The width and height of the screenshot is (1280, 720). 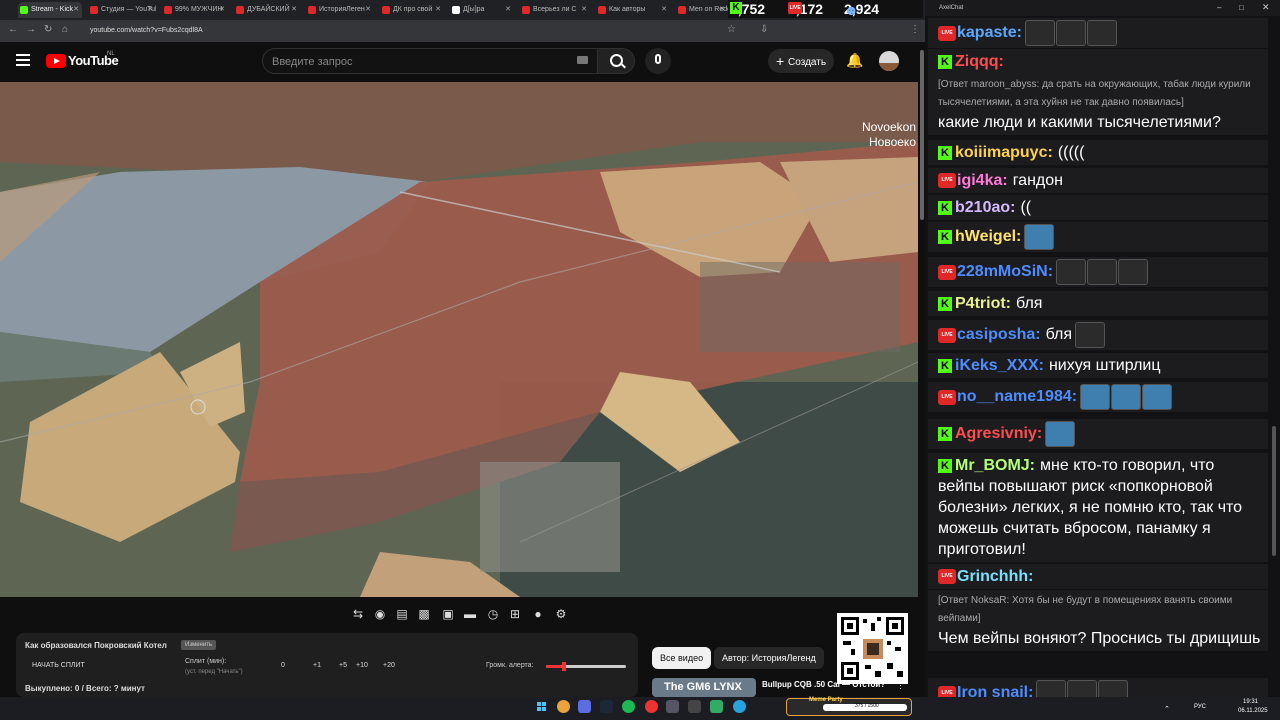 I want to click on language-indicator: РУС, so click(x=1200, y=707).